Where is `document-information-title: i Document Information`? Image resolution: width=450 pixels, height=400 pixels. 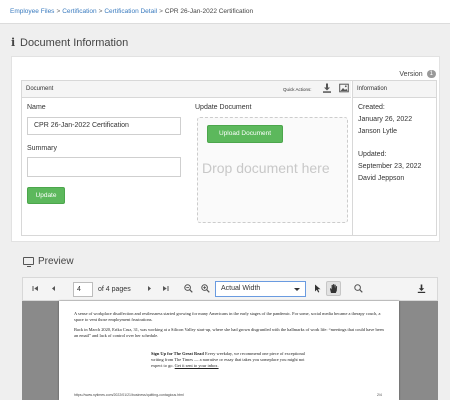
document-information-title: i Document Information is located at coordinates (69, 42).